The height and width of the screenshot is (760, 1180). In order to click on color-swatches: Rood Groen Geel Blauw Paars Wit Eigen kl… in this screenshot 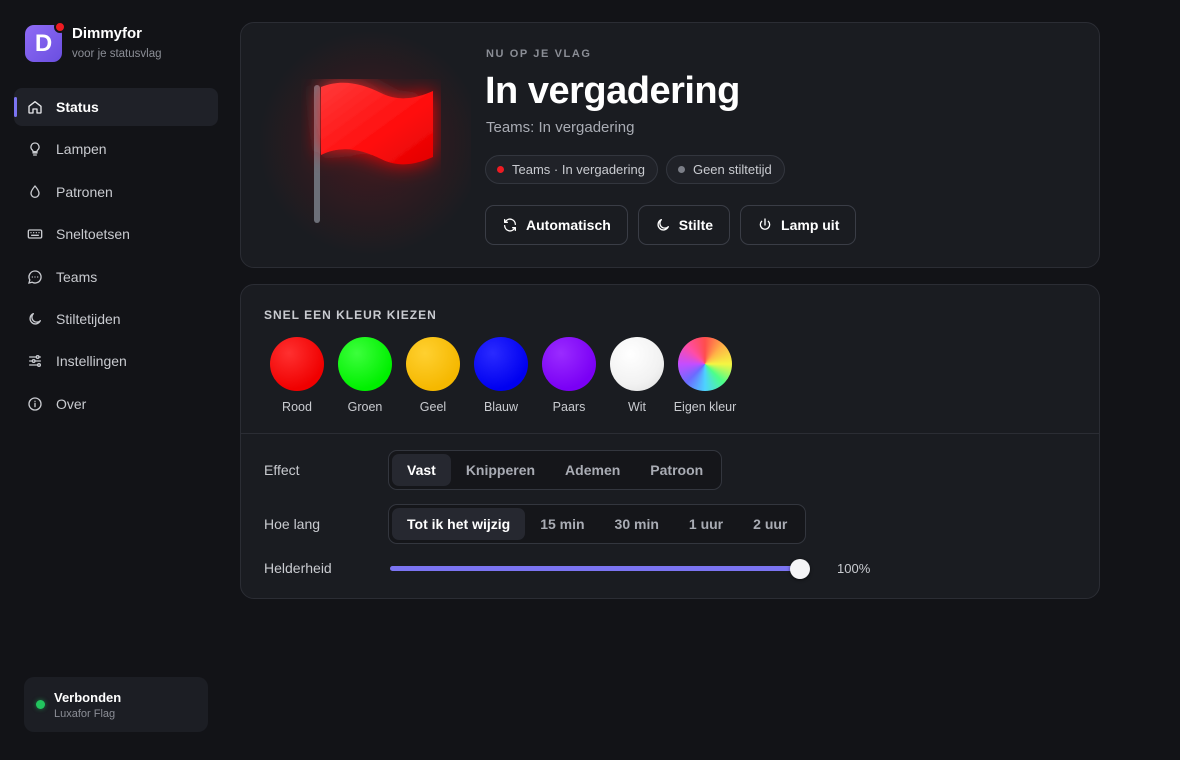, I will do `click(501, 375)`.